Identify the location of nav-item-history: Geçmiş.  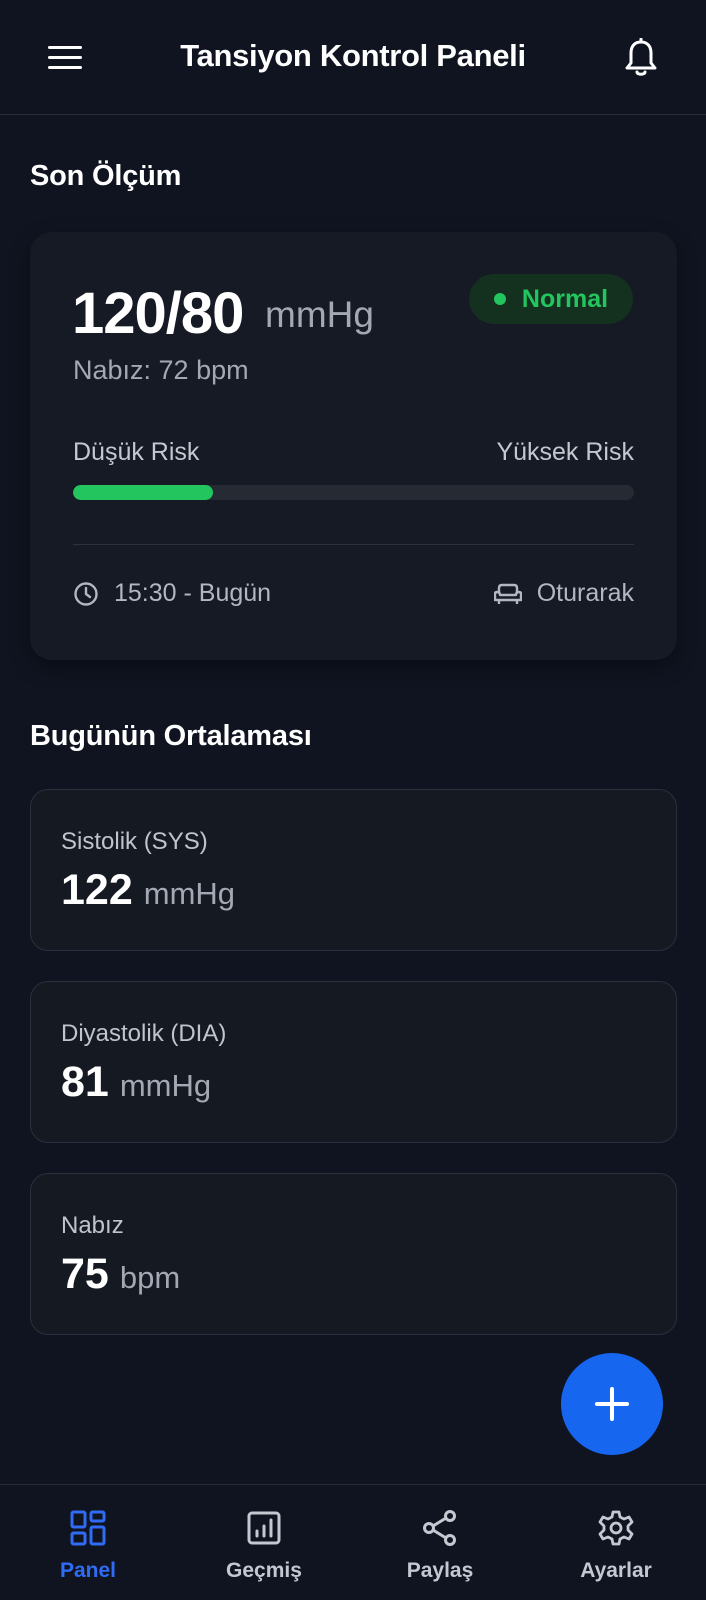
(264, 1542).